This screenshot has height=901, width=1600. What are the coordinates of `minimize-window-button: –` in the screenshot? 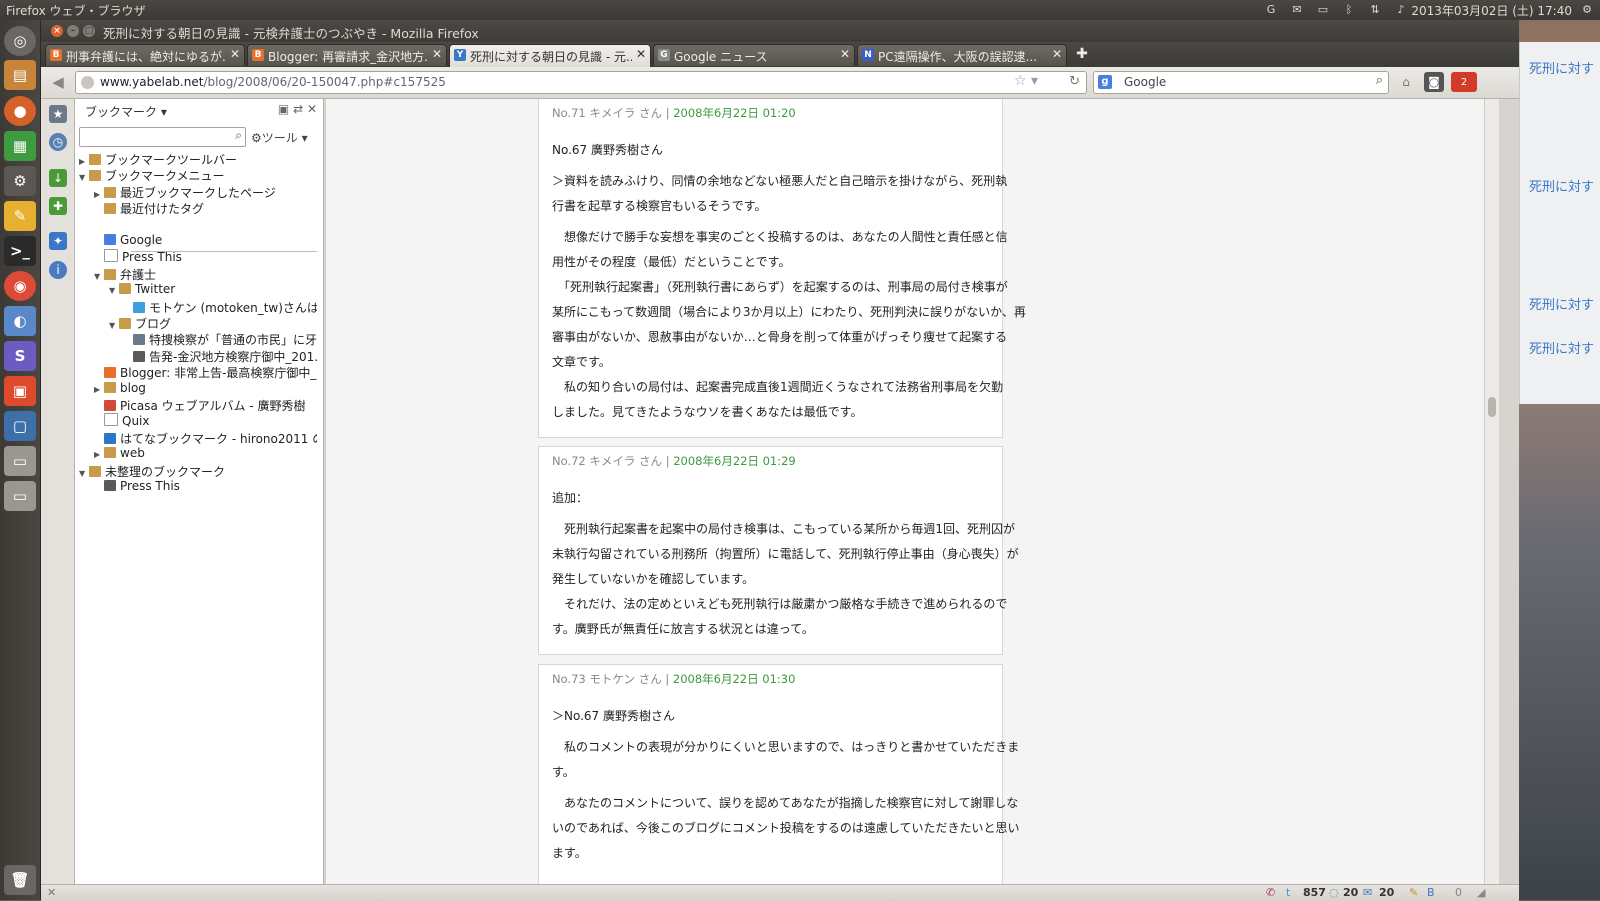 It's located at (73, 31).